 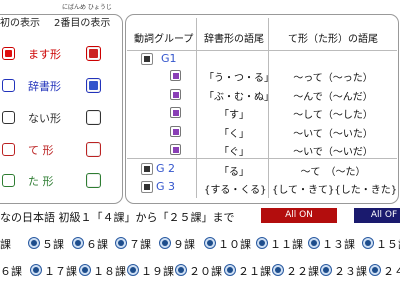 What do you see at coordinates (239, 78) in the screenshot?
I see `dictionary-ending: 「う・つ・る」` at bounding box center [239, 78].